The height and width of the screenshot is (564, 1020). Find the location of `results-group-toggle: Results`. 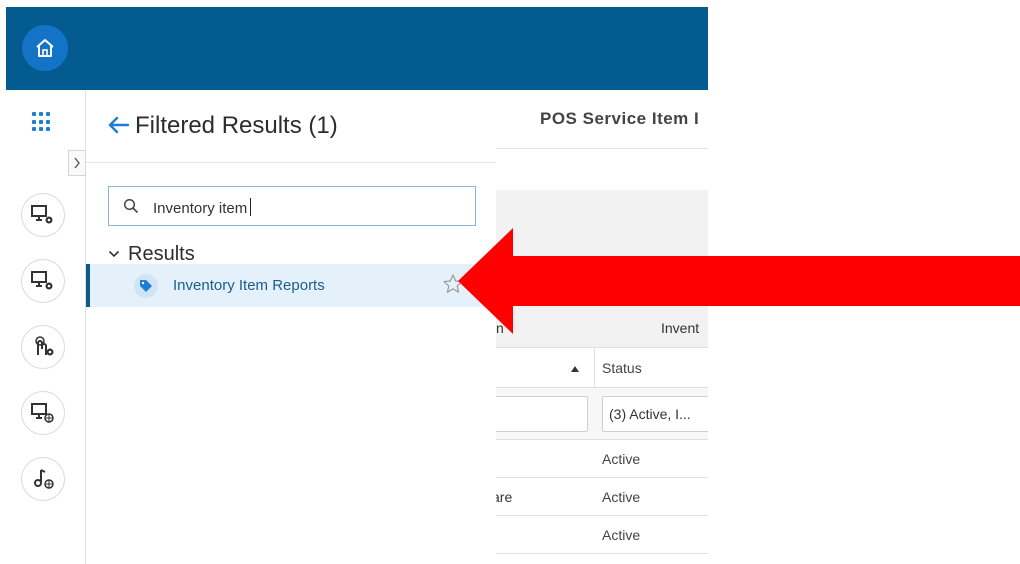

results-group-toggle: Results is located at coordinates (151, 254).